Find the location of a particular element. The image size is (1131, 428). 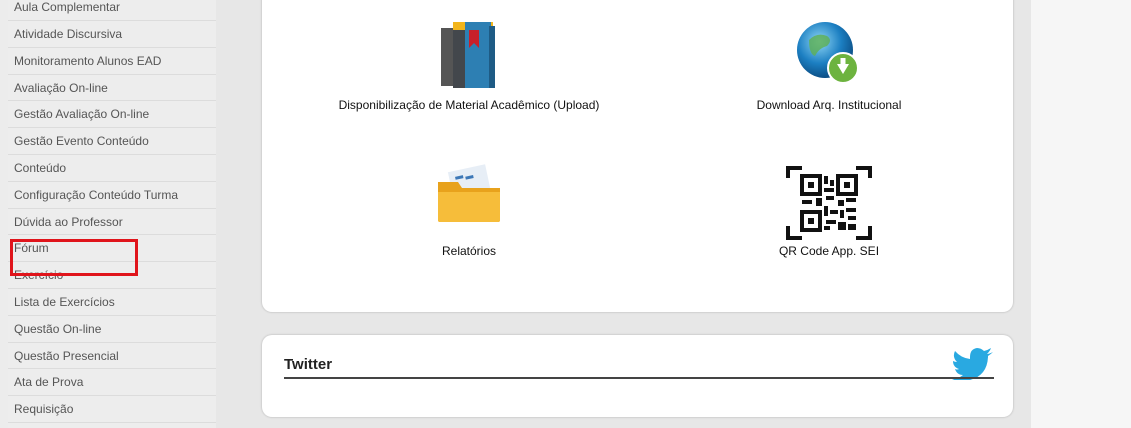

app-download-institucional-label: Download Arq. Institucional is located at coordinates (829, 105).